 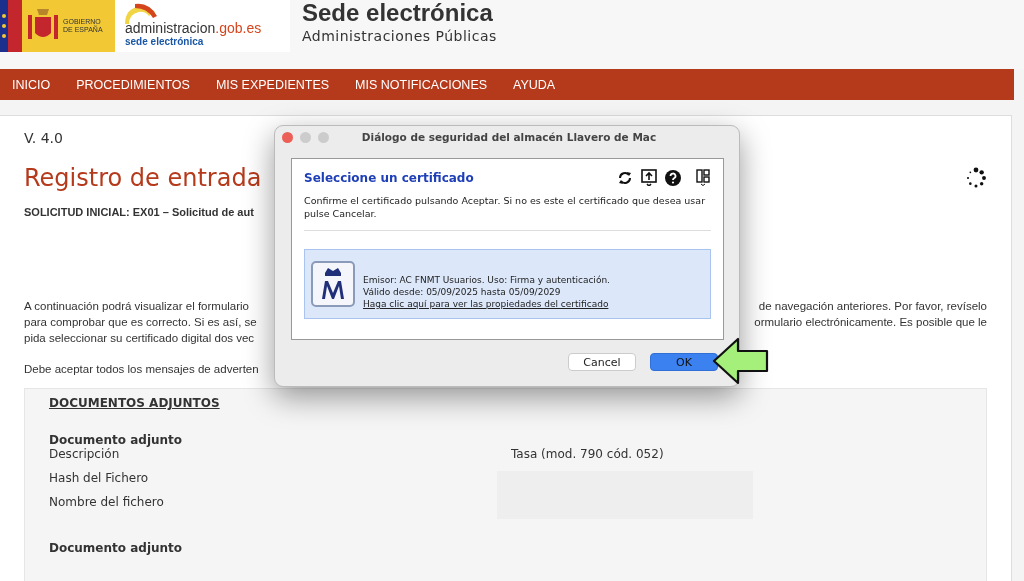 What do you see at coordinates (421, 84) in the screenshot?
I see `nav-link: MIS NOTIFICACIONES` at bounding box center [421, 84].